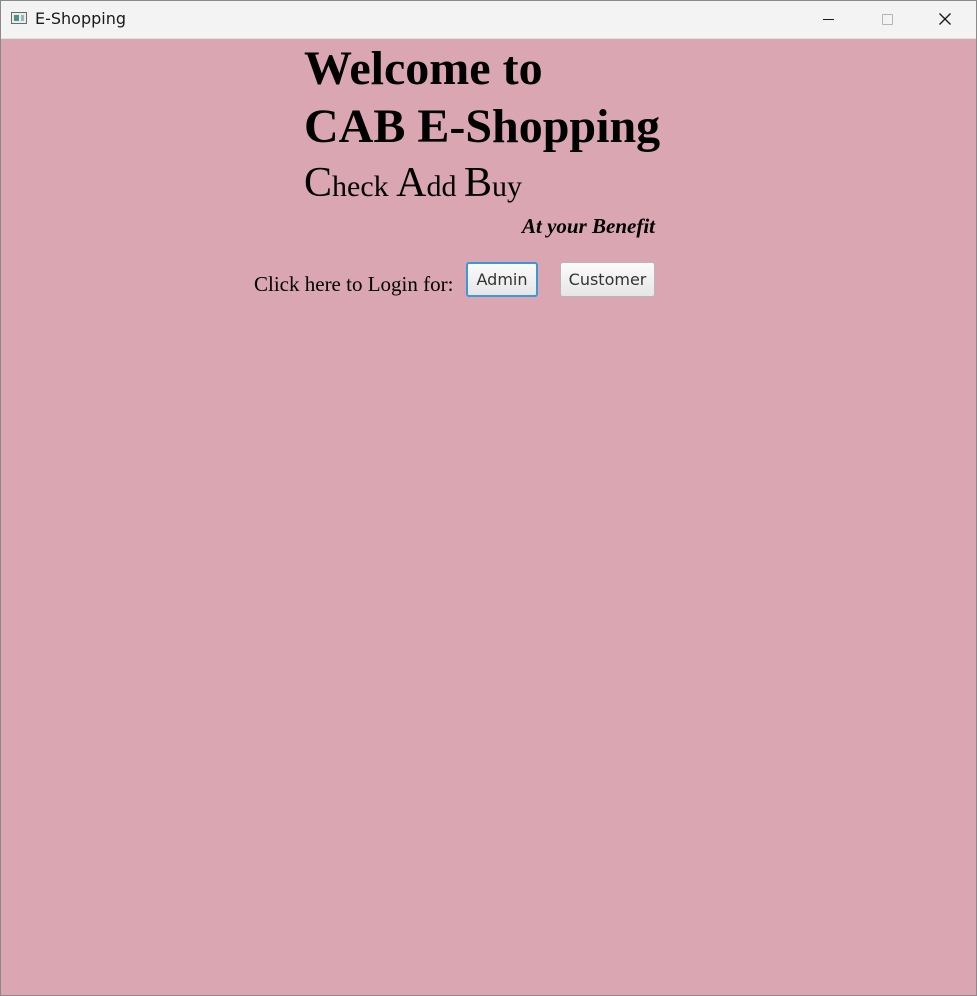  I want to click on close-button, so click(945, 19).